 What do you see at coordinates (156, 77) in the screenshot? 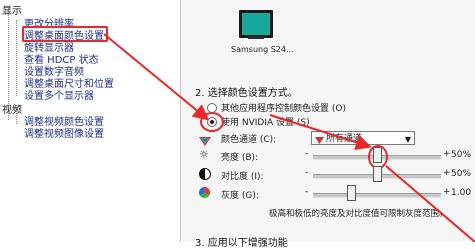
I see `arrow-to-nvidia-radio` at bounding box center [156, 77].